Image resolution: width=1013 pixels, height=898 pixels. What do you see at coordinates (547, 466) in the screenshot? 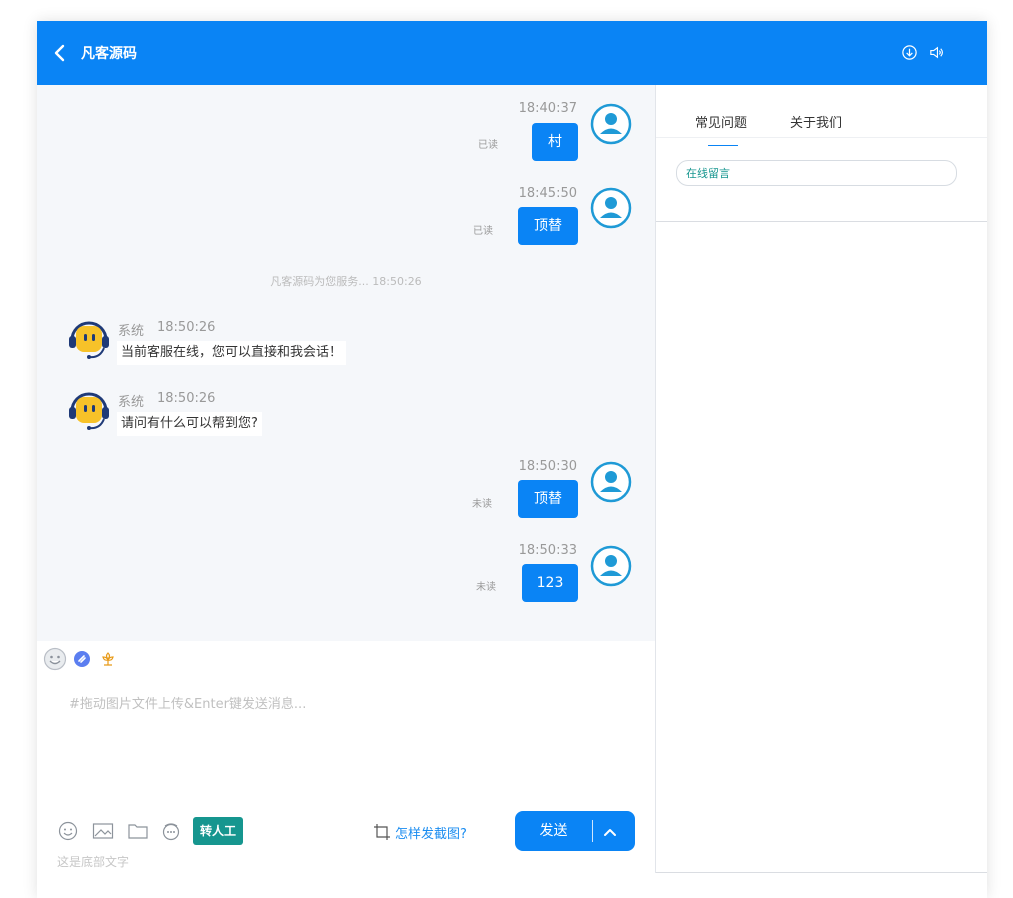
I see `message-time: 18:50:30` at bounding box center [547, 466].